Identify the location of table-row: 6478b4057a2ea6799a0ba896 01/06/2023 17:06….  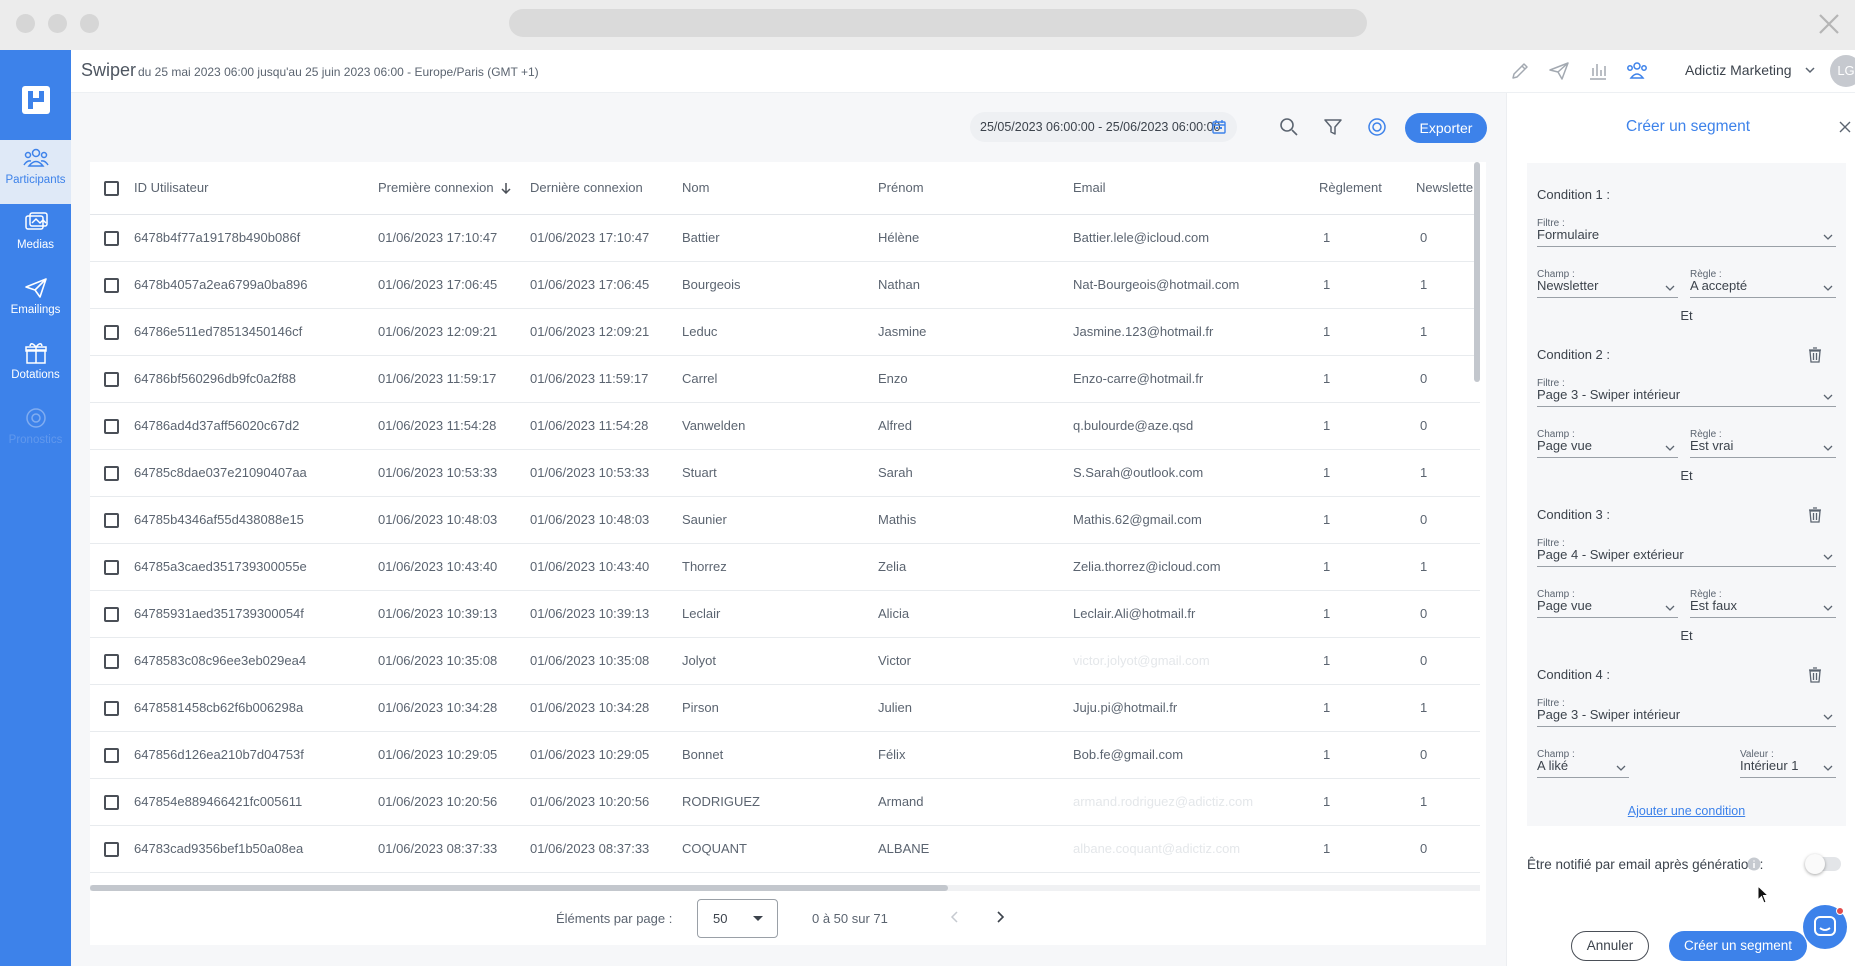
(785, 285).